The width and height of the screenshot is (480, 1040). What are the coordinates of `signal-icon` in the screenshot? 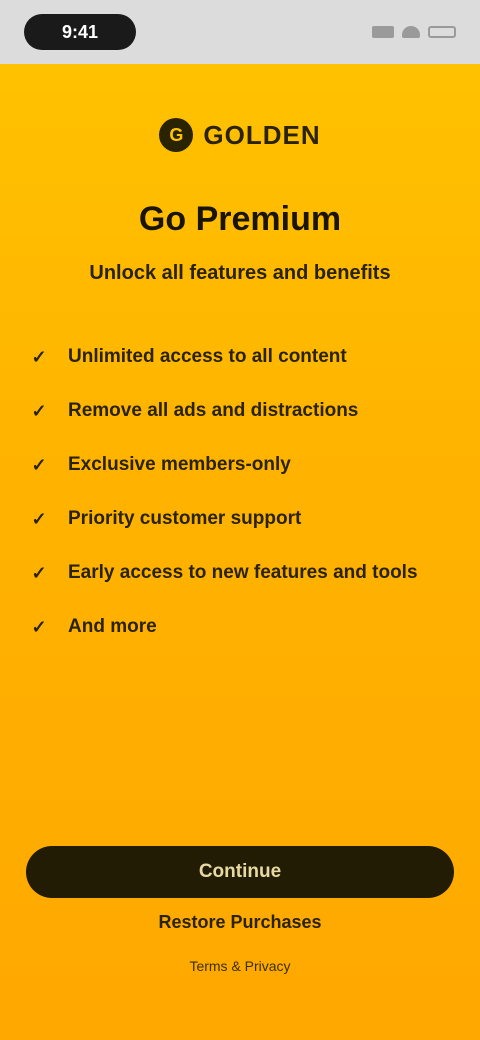 It's located at (383, 32).